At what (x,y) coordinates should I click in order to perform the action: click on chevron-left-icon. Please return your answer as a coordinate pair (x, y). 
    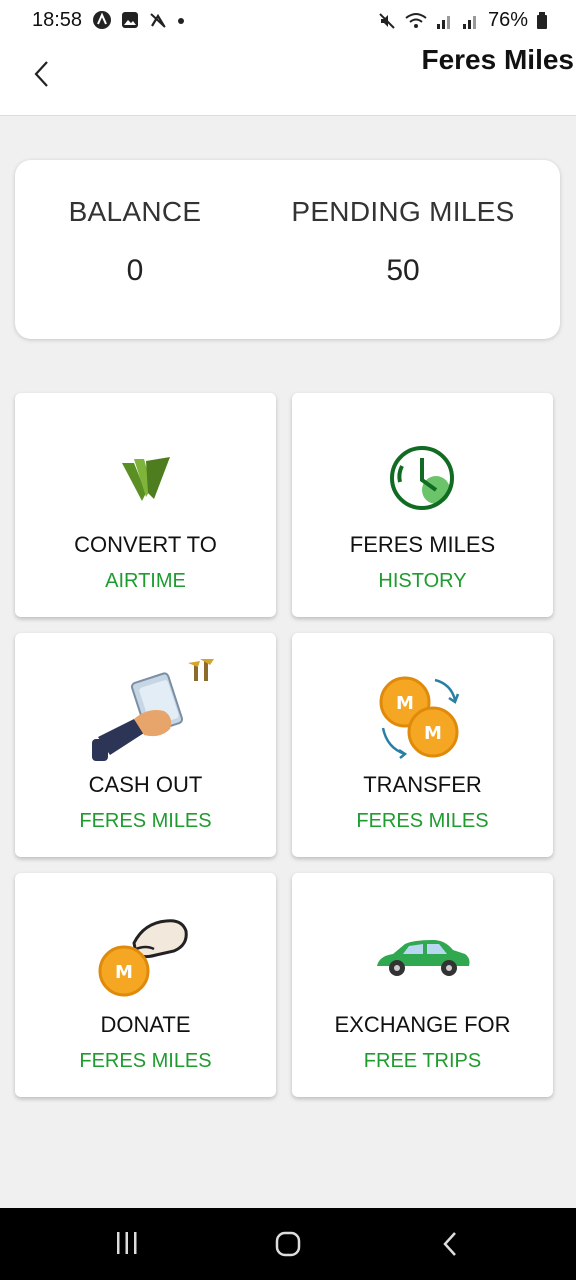
    Looking at the image, I should click on (41, 74).